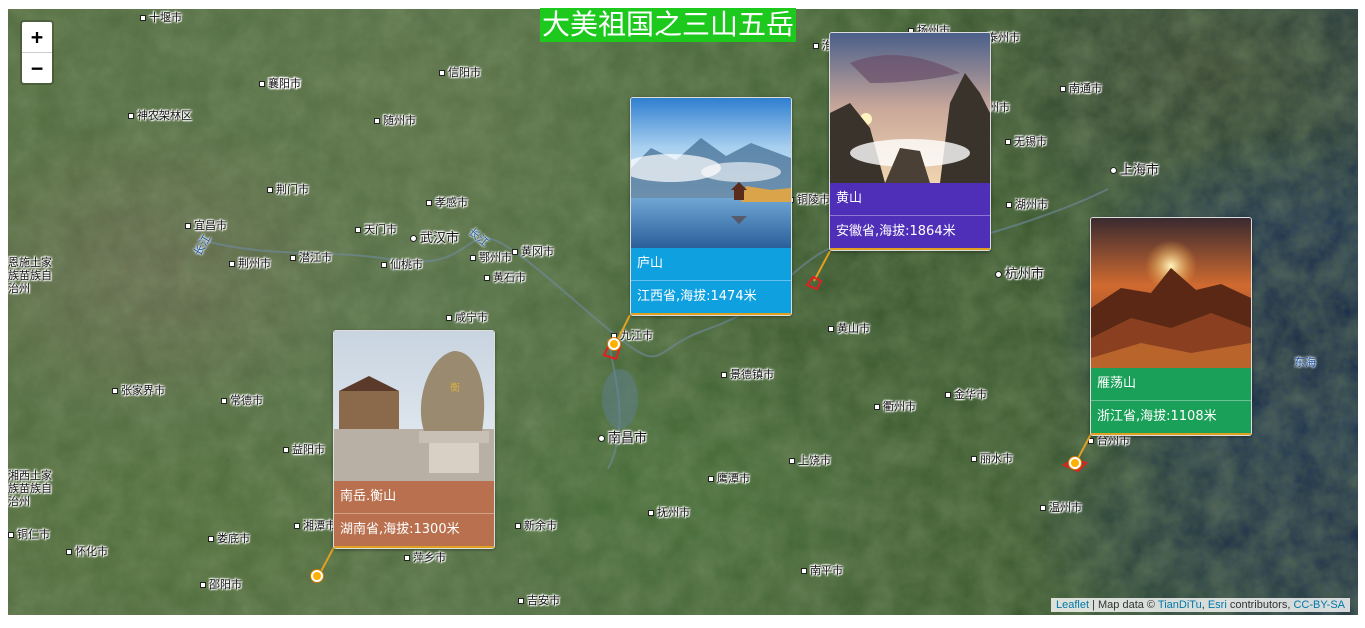  What do you see at coordinates (711, 297) in the screenshot?
I see `lushan-desc: 江西省,海拔:1474米` at bounding box center [711, 297].